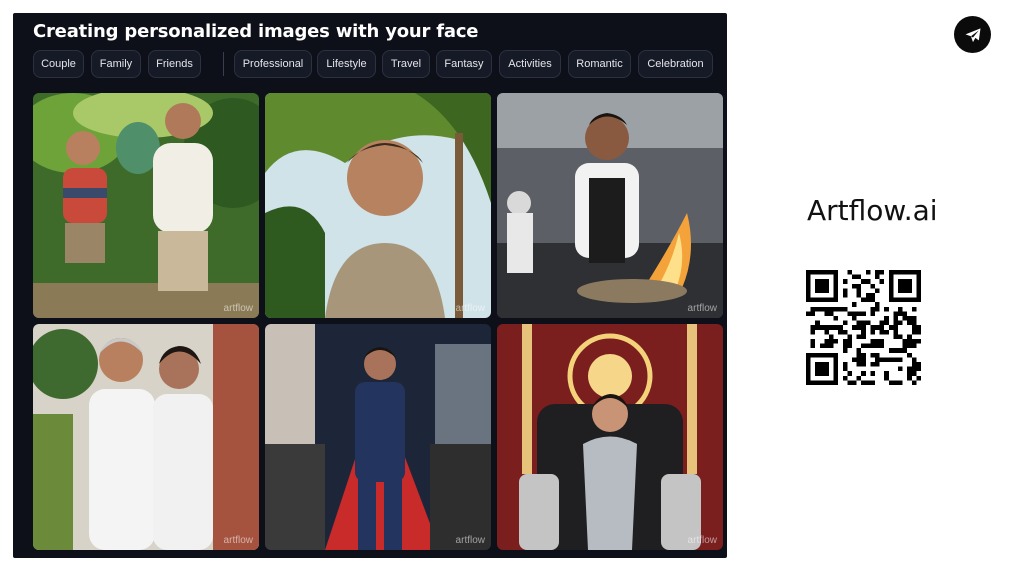 The height and width of the screenshot is (574, 1024). I want to click on brand-name: Artflow.ai, so click(872, 210).